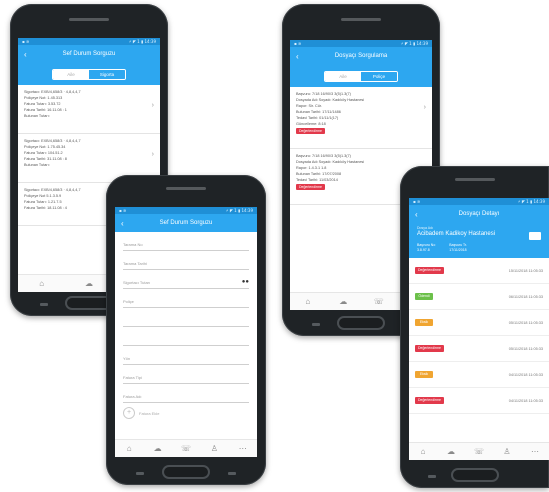 The width and height of the screenshot is (549, 492). I want to click on status-row: Değerlendirme 15/11/2018 11:05:33, so click(479, 271).